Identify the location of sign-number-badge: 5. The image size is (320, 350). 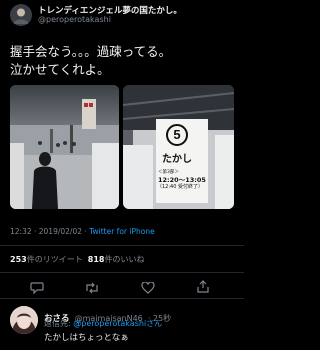
(177, 135).